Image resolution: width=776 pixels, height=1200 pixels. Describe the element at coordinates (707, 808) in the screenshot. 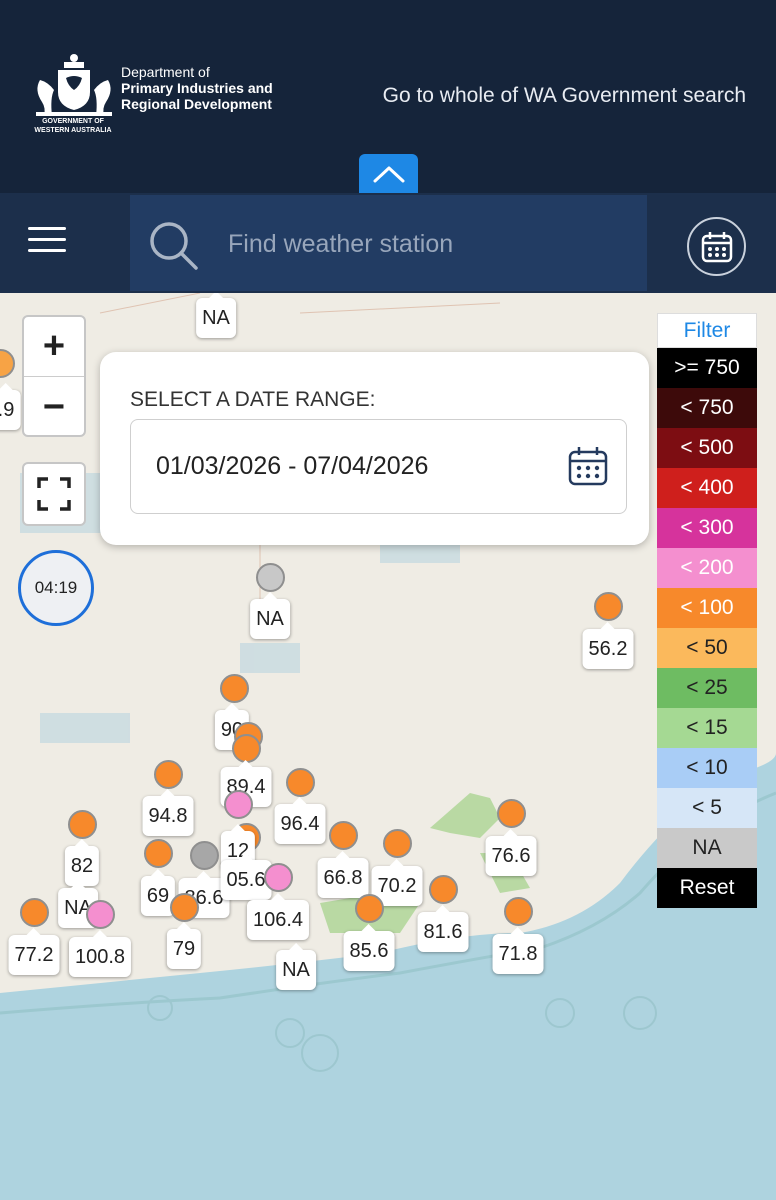

I see `legend-filter-item: < 5` at that location.